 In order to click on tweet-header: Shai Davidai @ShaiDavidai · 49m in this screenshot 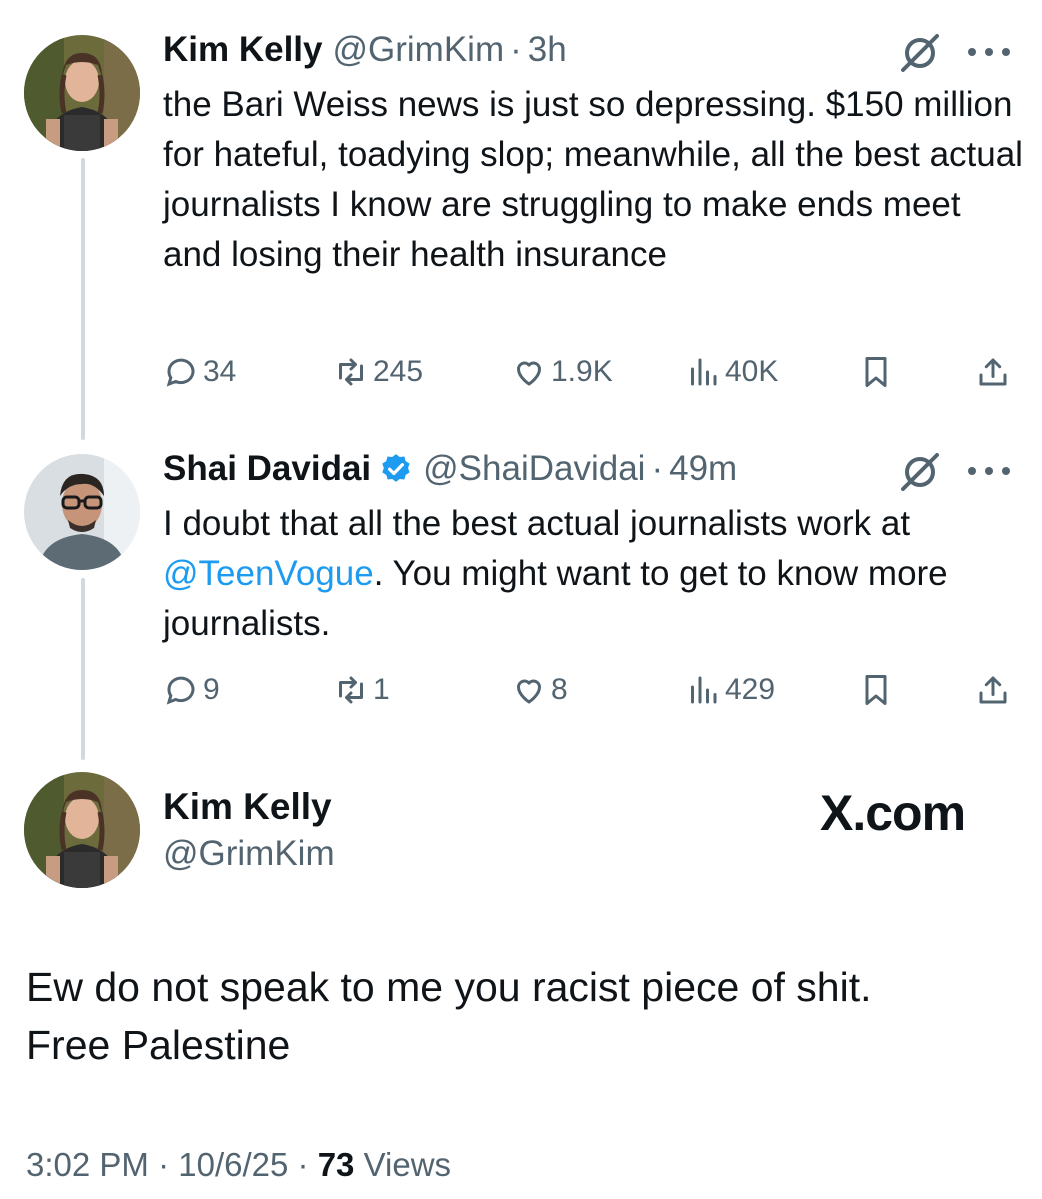, I will do `click(450, 469)`.